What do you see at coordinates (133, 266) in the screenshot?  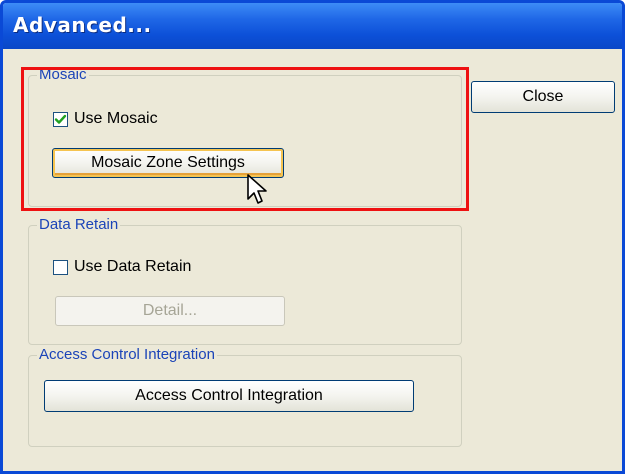 I see `use-data-retain-label: Use Data Retain` at bounding box center [133, 266].